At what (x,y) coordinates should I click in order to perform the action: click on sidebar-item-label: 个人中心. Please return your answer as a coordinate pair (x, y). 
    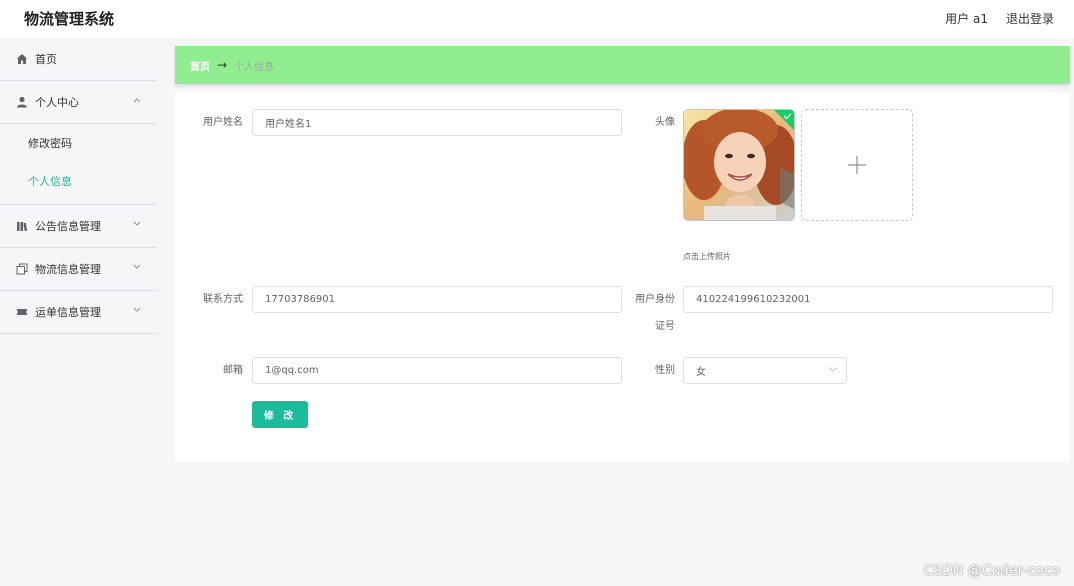
    Looking at the image, I should click on (57, 102).